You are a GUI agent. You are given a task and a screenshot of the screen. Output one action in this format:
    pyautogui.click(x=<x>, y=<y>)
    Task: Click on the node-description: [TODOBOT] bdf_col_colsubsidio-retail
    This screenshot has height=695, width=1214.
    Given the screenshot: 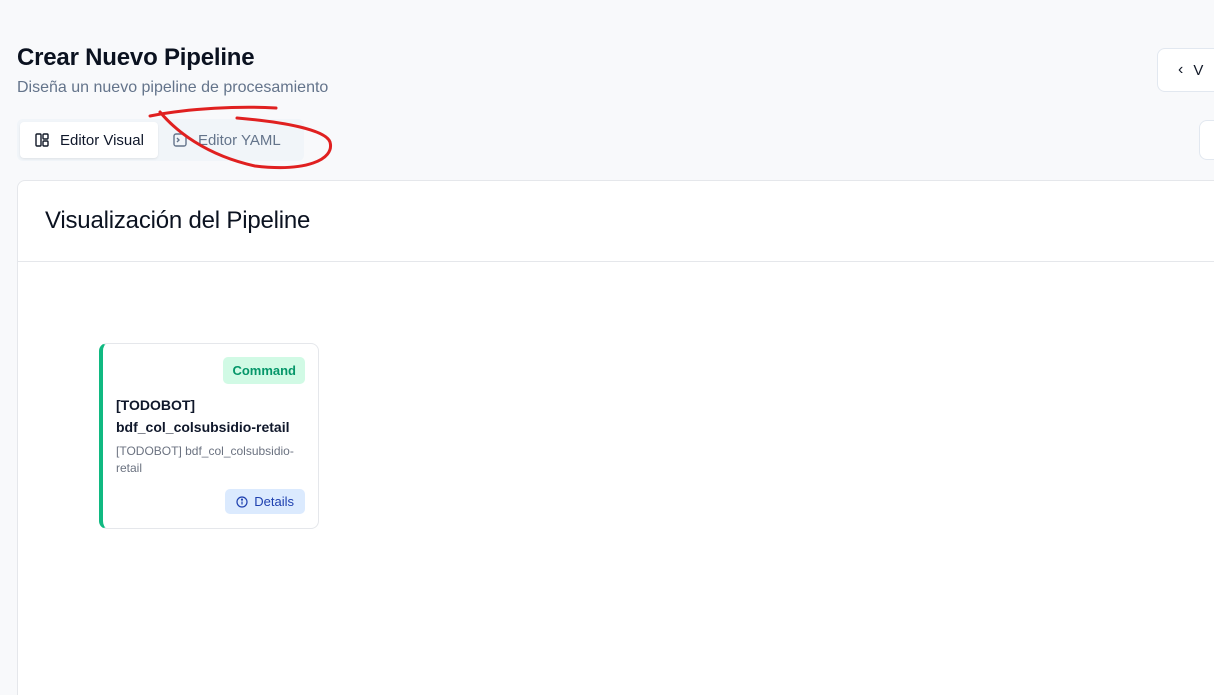 What is the action you would take?
    pyautogui.click(x=205, y=459)
    